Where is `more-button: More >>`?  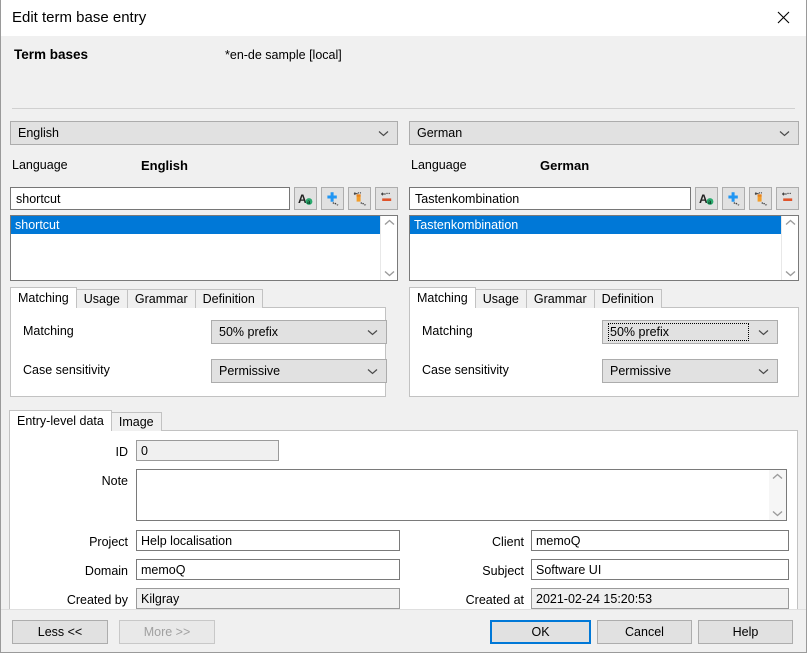
more-button: More >> is located at coordinates (167, 632).